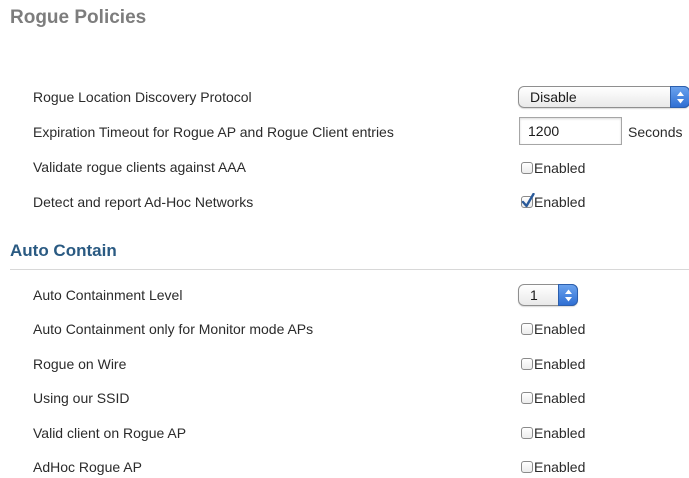  What do you see at coordinates (548, 295) in the screenshot?
I see `containment-level-select: 1` at bounding box center [548, 295].